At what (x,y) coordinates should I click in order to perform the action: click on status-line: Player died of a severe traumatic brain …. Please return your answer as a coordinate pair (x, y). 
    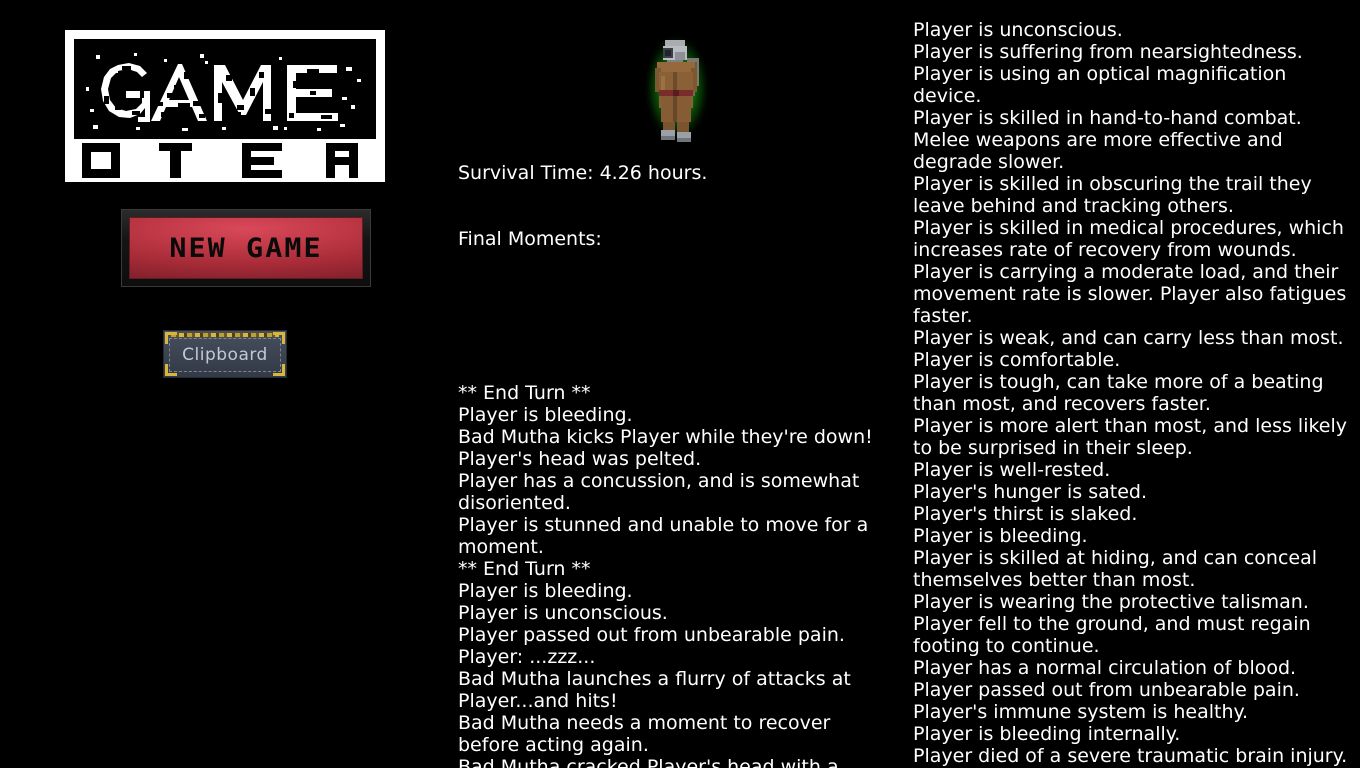
    Looking at the image, I should click on (1130, 756).